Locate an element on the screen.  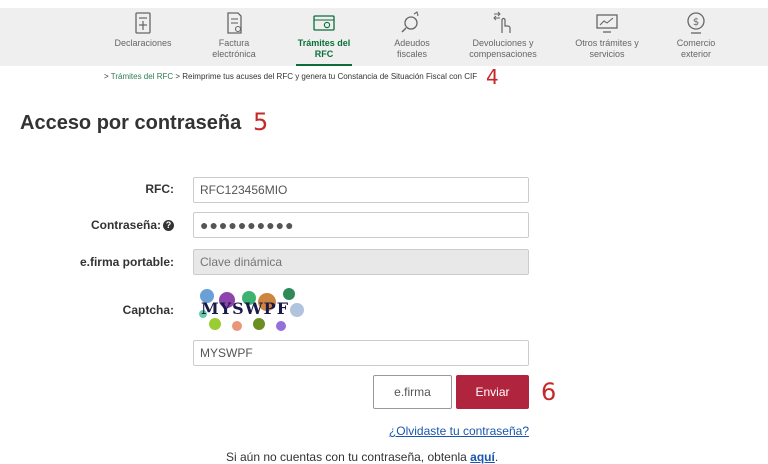
captcha-image: MYSWPF is located at coordinates (251, 309).